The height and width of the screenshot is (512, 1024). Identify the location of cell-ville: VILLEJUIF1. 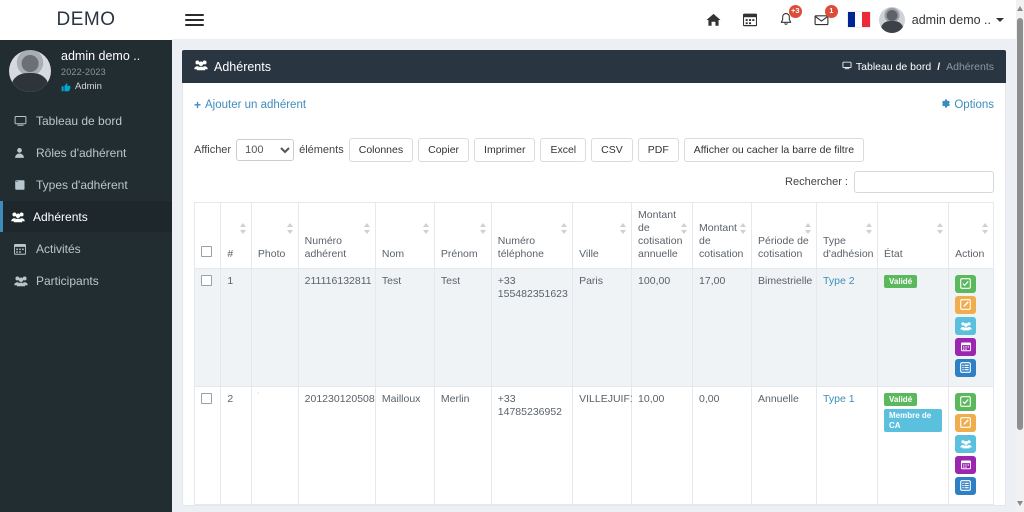
(604, 445).